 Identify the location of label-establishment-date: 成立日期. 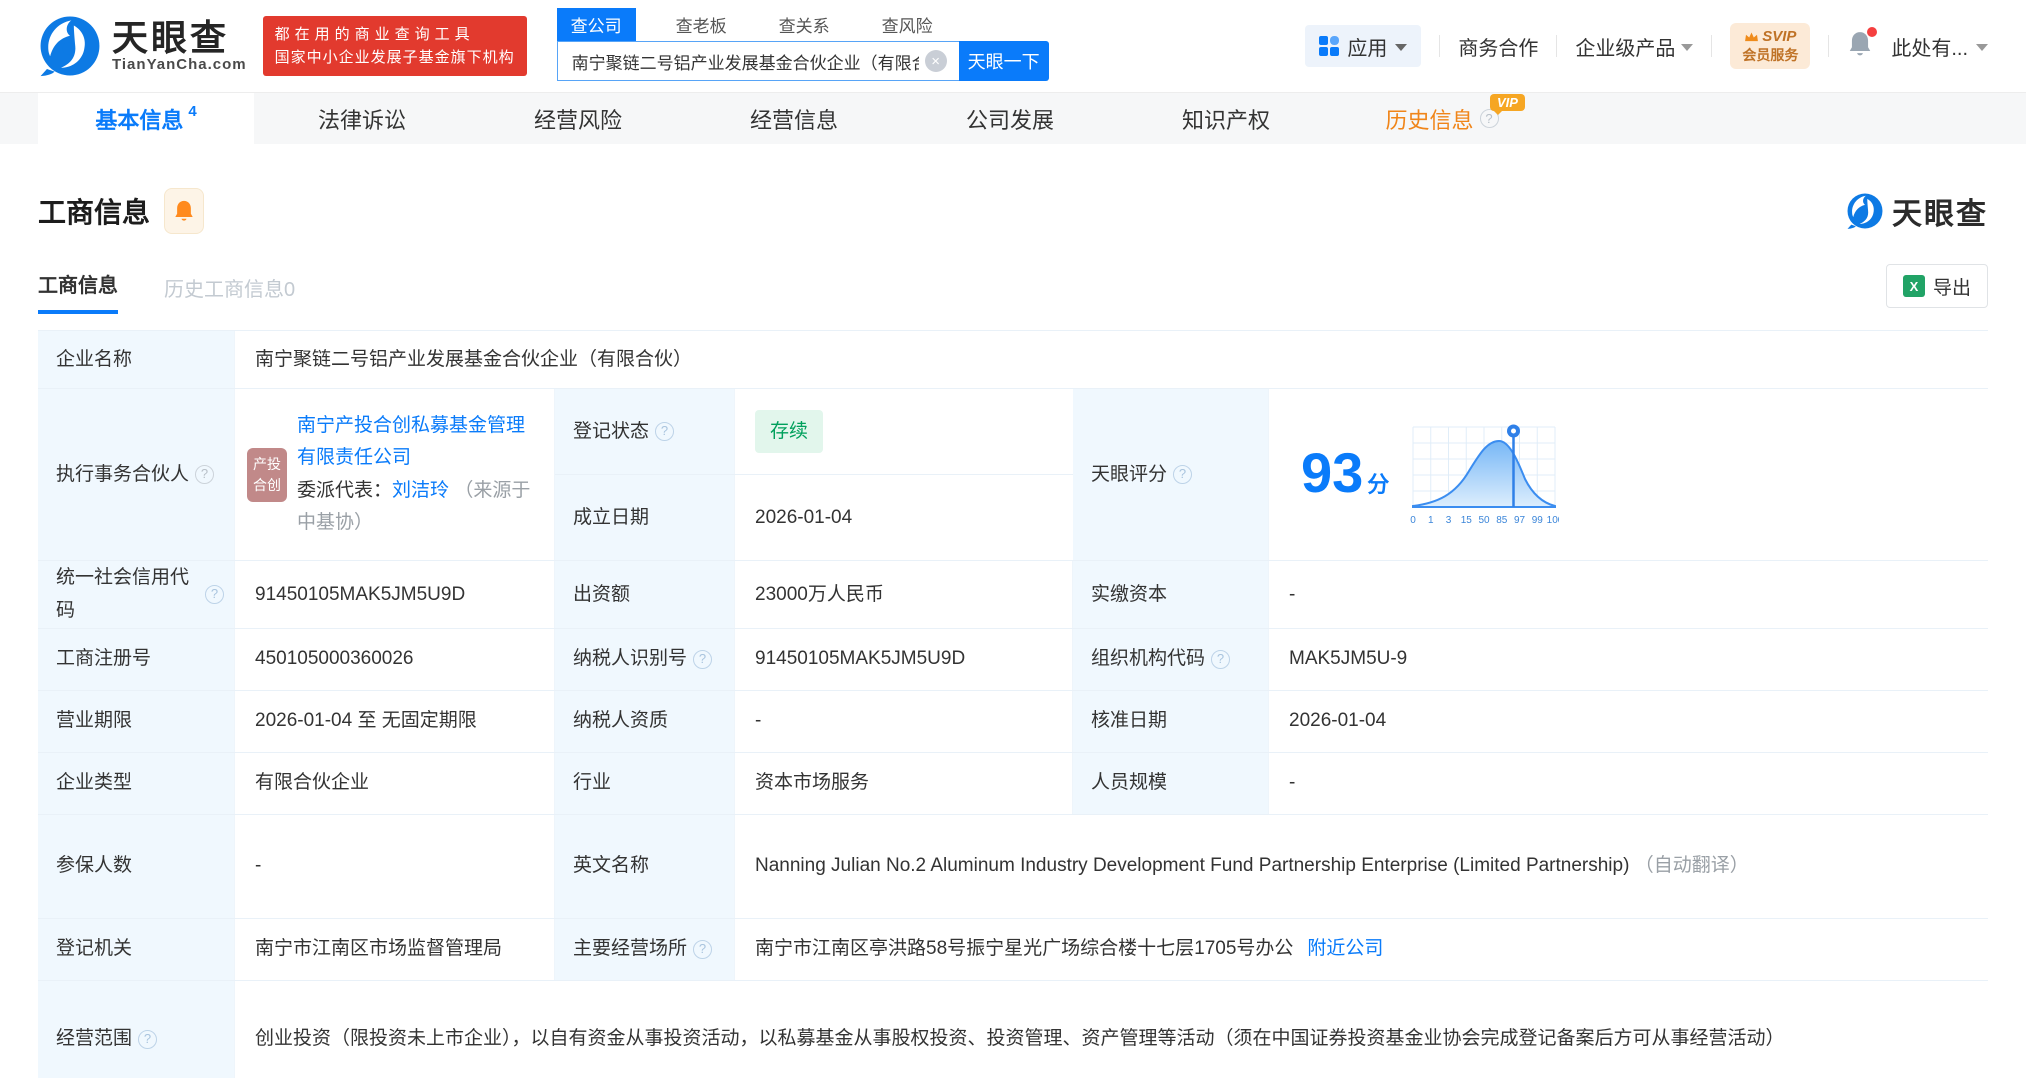
(645, 517).